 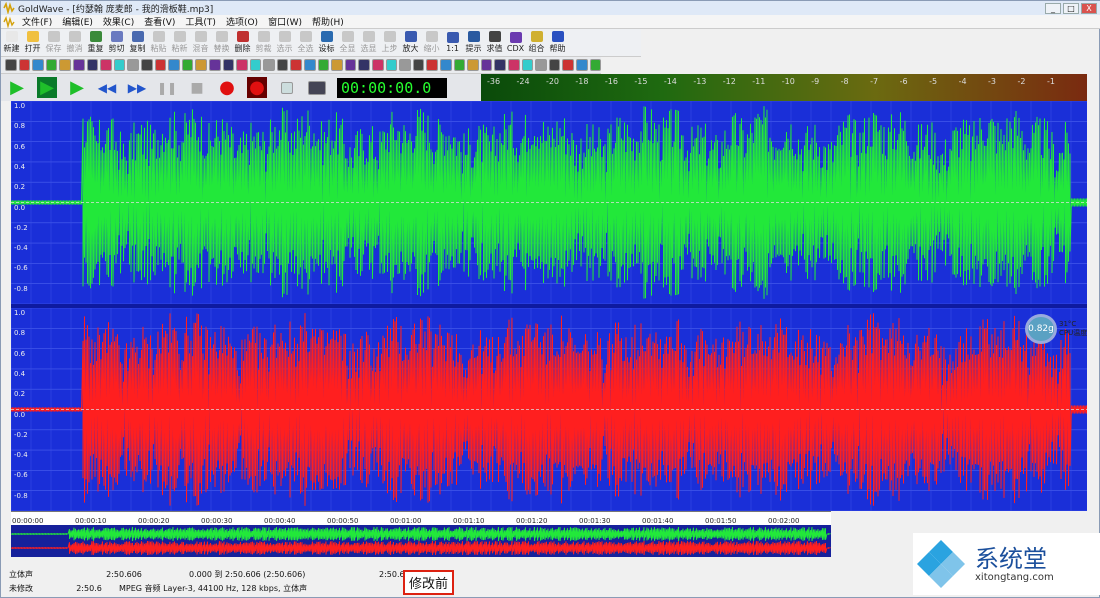 I want to click on toolbar-button-14: 全选, so click(x=305, y=42).